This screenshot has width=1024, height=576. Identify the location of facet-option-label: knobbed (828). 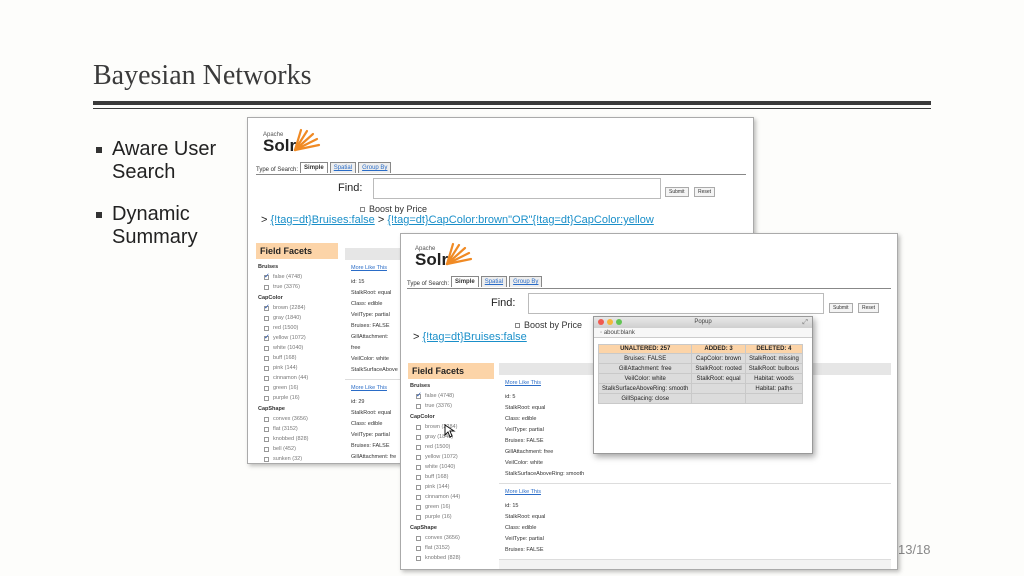
(291, 439).